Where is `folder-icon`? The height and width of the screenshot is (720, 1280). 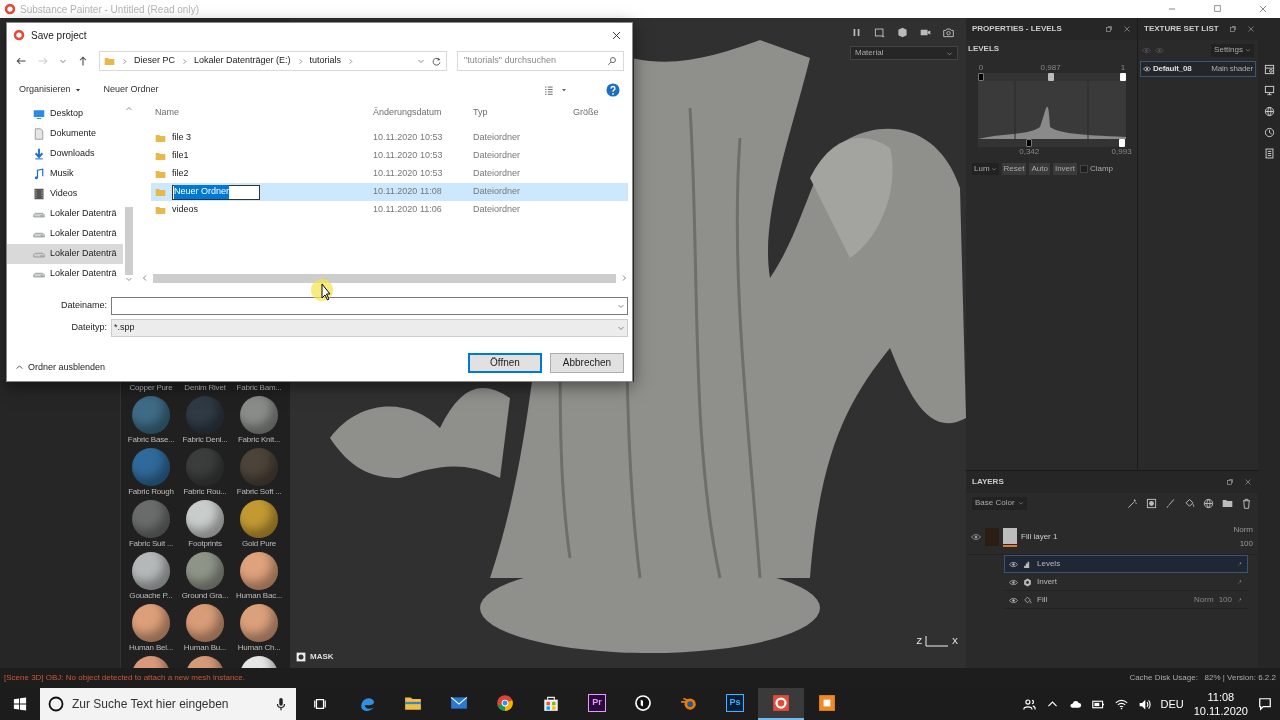
folder-icon is located at coordinates (1227, 503).